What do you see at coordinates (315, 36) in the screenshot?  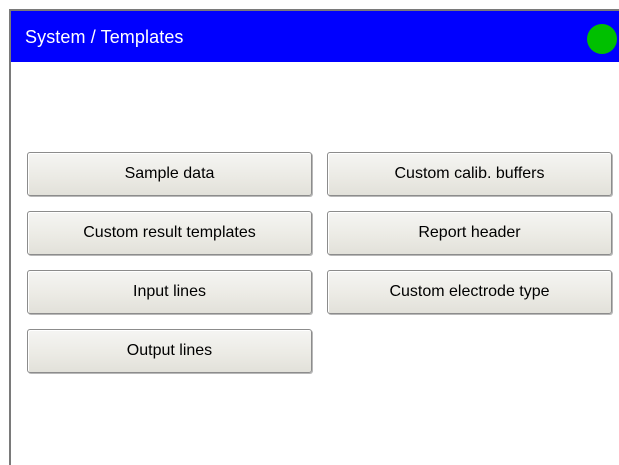 I see `title-bar: System / Templates` at bounding box center [315, 36].